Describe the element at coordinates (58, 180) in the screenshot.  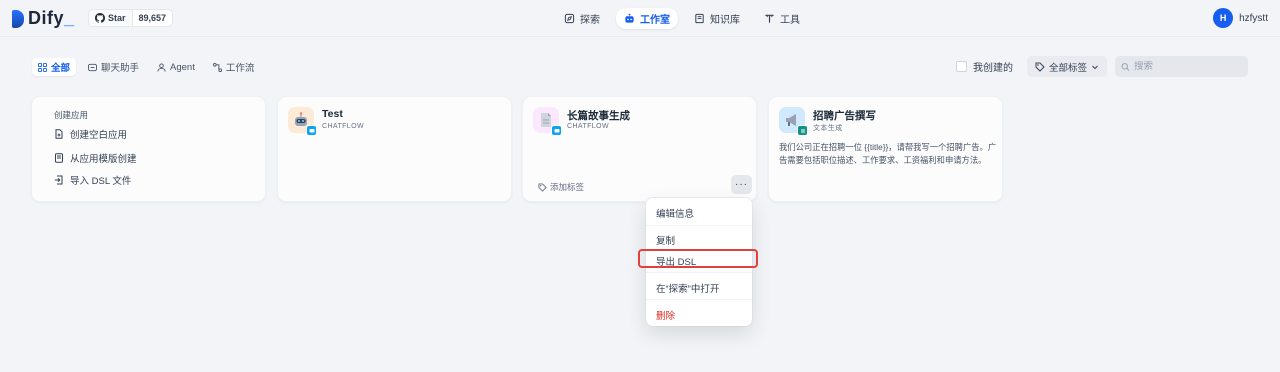
I see `import-icon` at that location.